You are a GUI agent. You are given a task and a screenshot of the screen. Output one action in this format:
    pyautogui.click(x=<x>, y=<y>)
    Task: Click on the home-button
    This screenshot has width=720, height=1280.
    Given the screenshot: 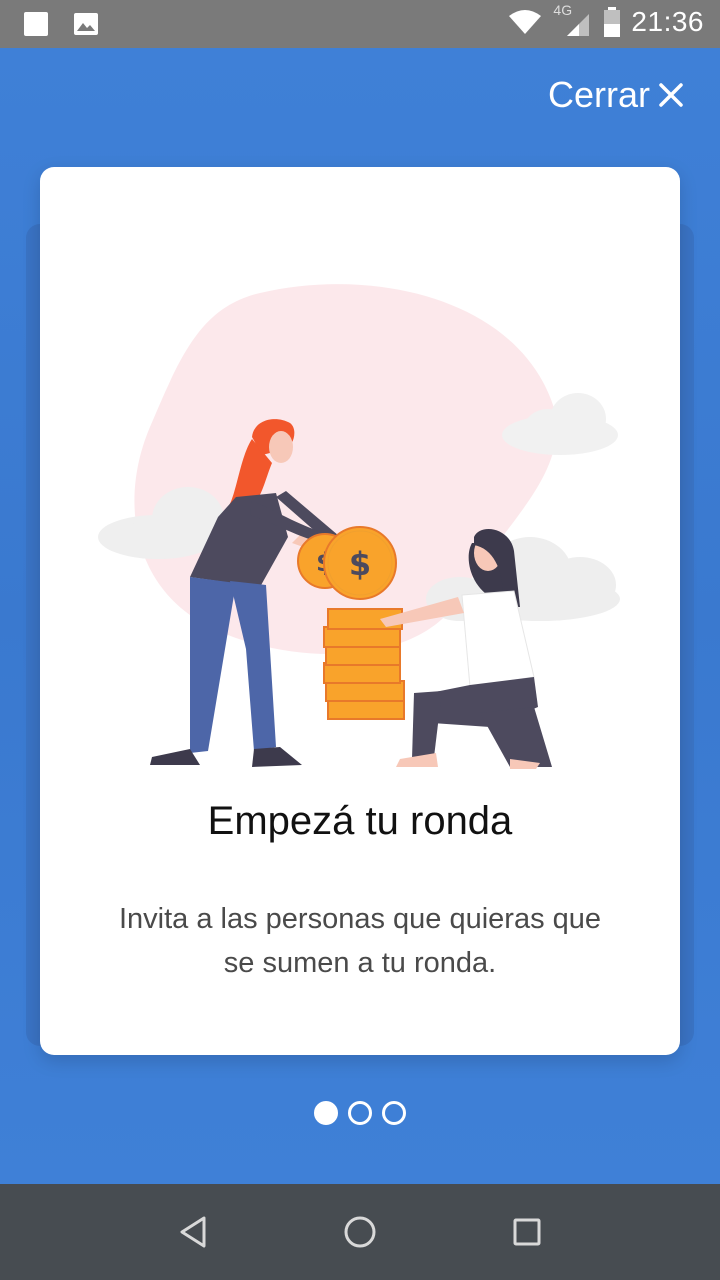 What is the action you would take?
    pyautogui.click(x=360, y=1232)
    